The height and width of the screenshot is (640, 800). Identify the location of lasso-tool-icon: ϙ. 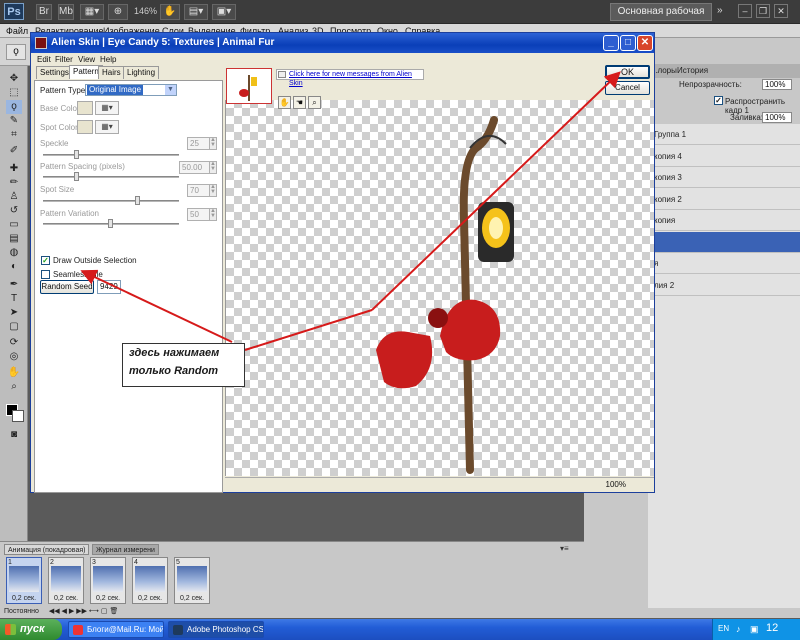
(14, 107).